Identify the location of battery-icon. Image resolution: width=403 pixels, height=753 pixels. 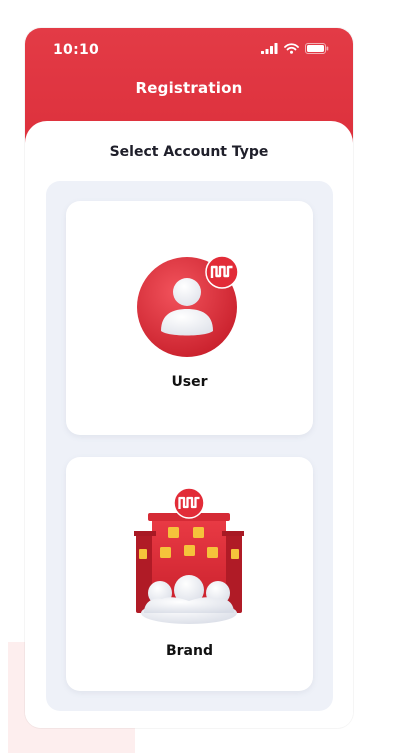
(317, 48).